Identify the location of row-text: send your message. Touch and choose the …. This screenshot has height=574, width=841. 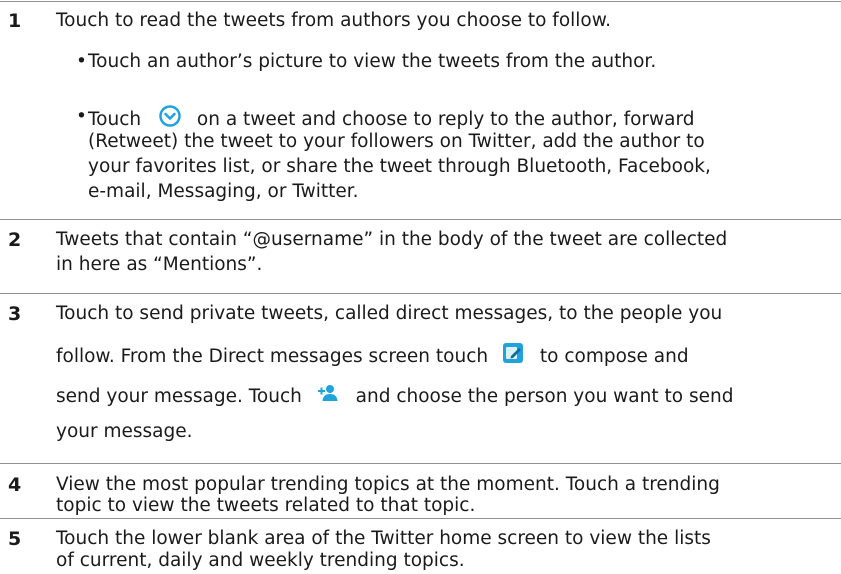
(394, 397).